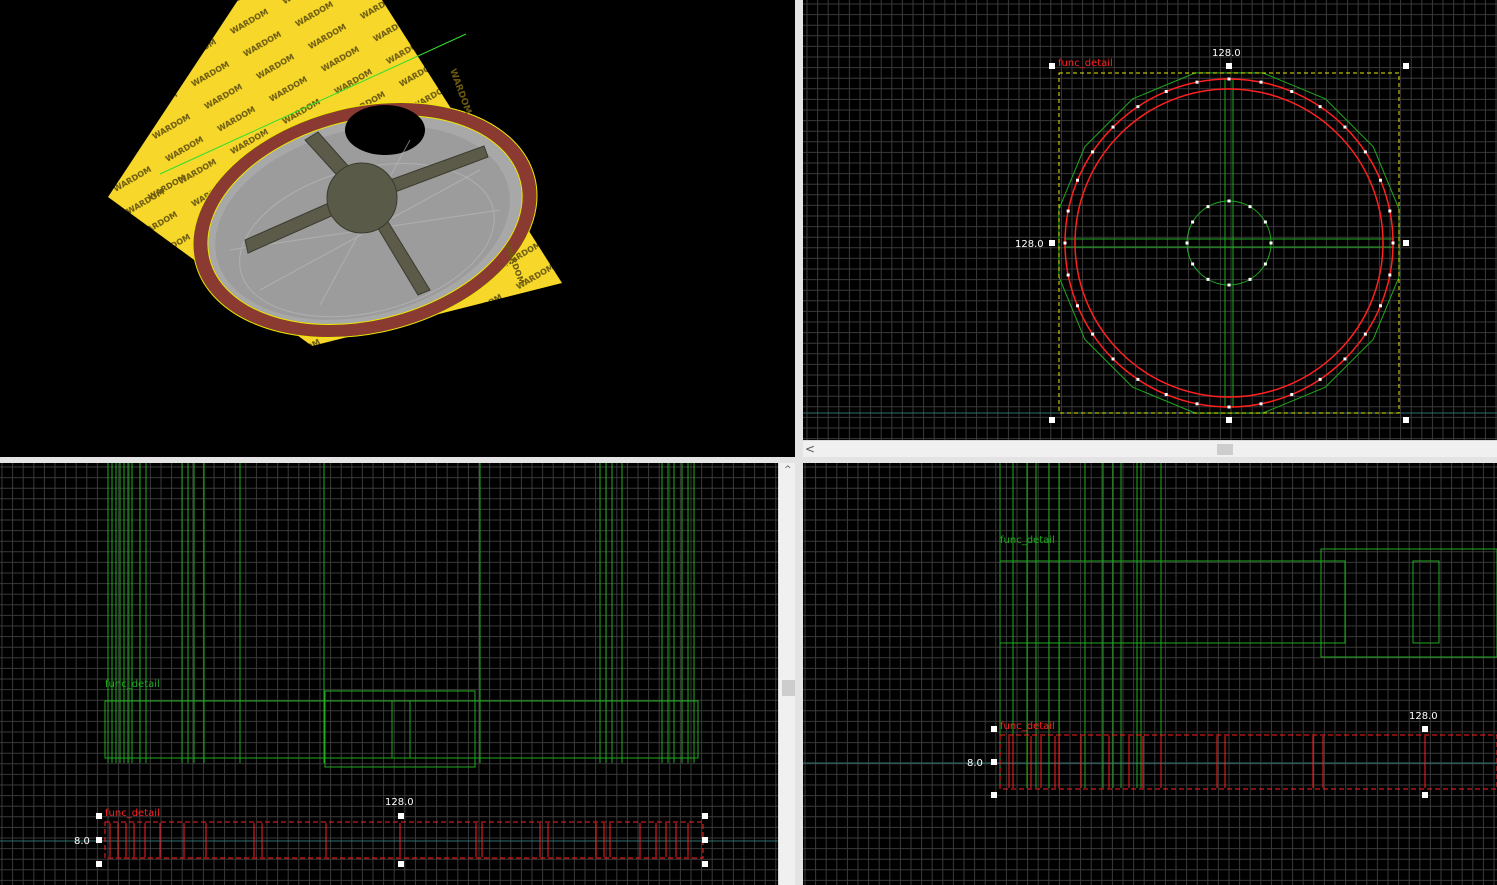 The image size is (1497, 885). I want to click on detail-box, so click(400, 729).